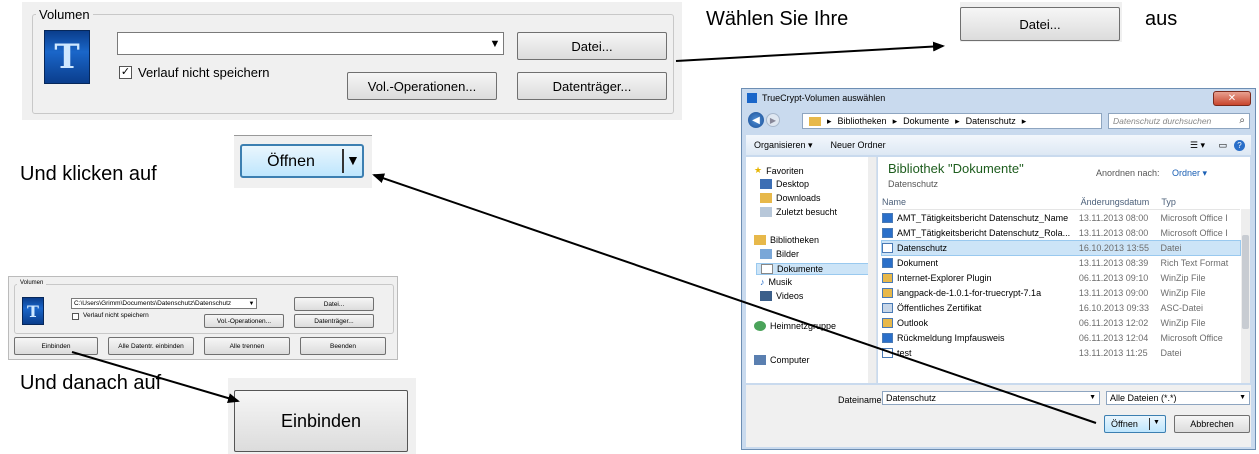 Image resolution: width=1259 pixels, height=454 pixels. I want to click on arrow-to-datei-callout, so click(810, 51).